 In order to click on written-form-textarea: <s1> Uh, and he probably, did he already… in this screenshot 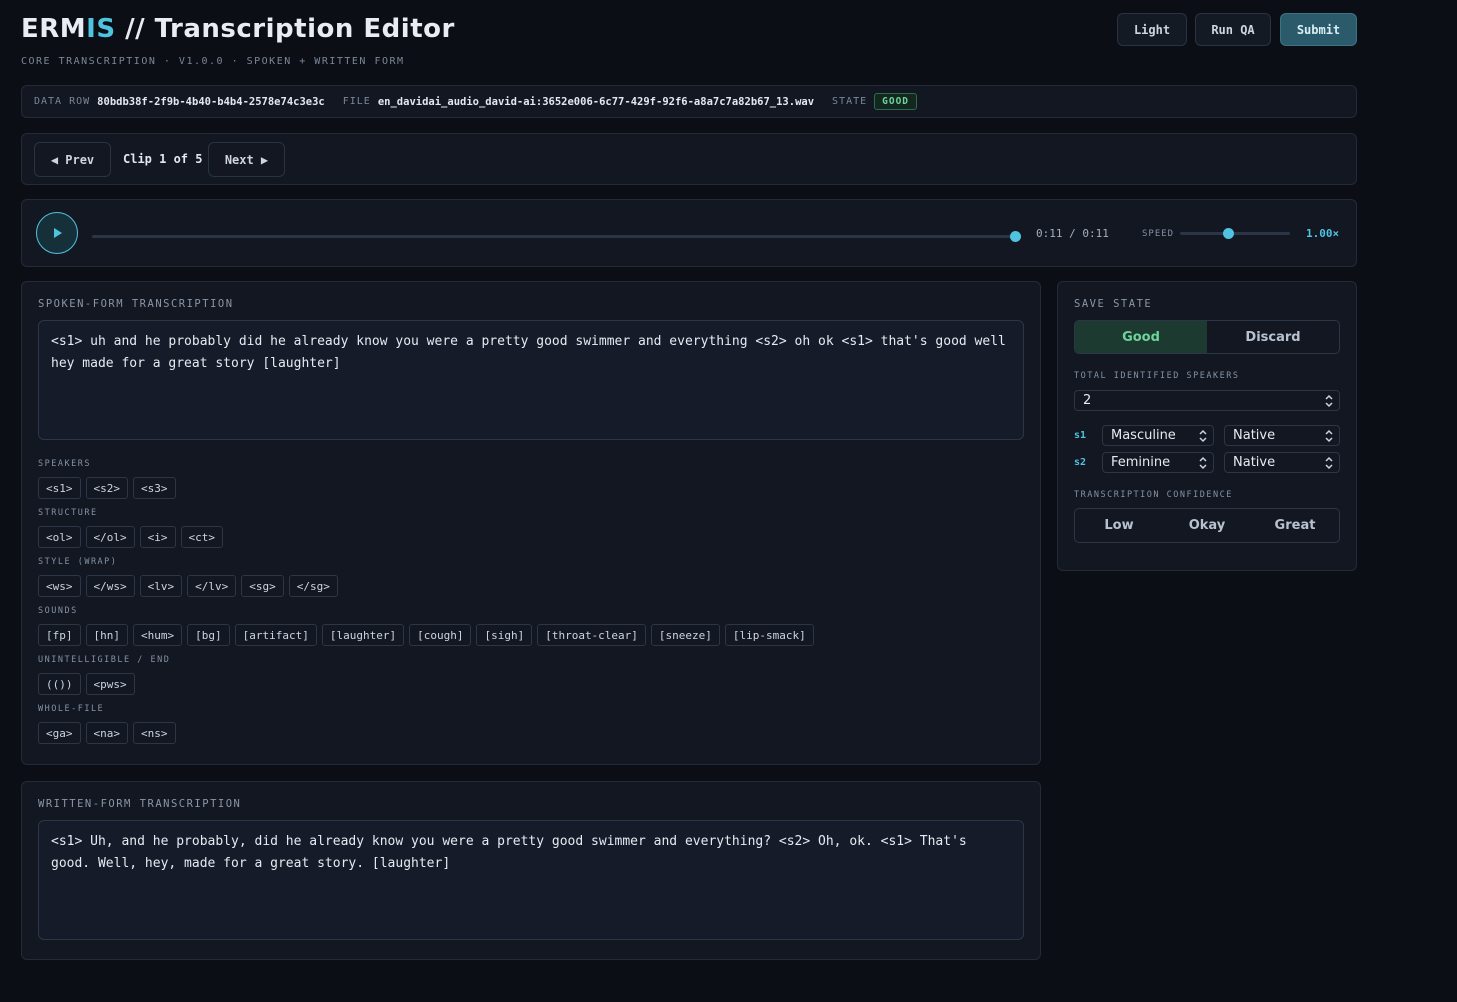, I will do `click(531, 880)`.